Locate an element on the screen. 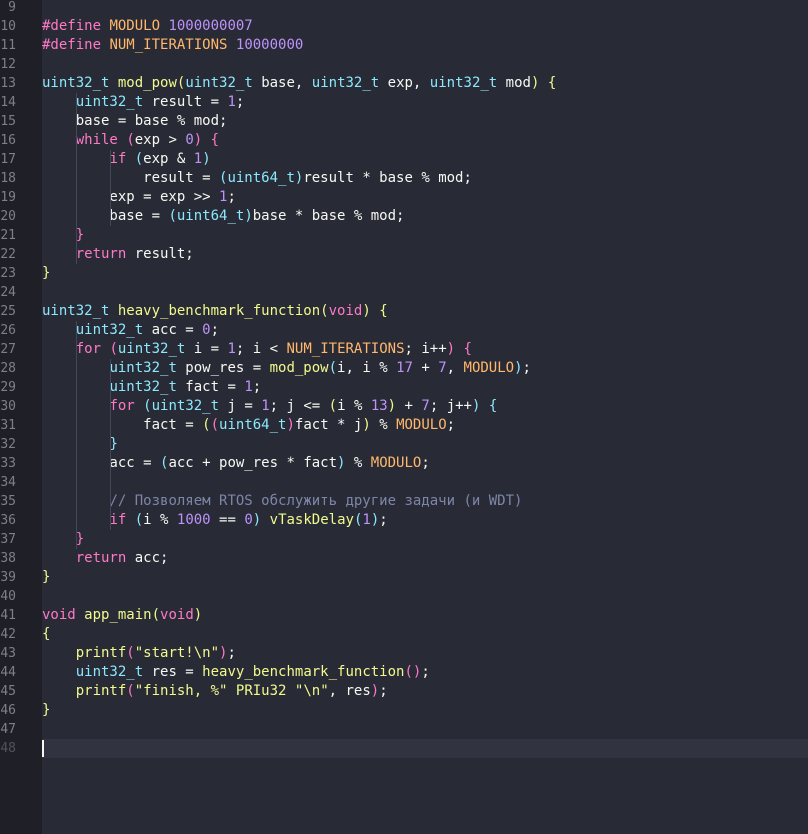 The image size is (808, 834). code-token: ; i++ is located at coordinates (425, 349).